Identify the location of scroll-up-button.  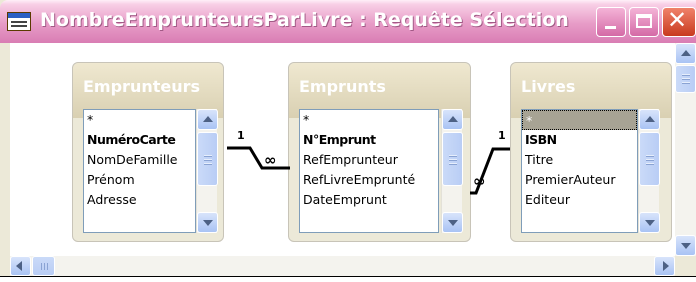
(685, 53).